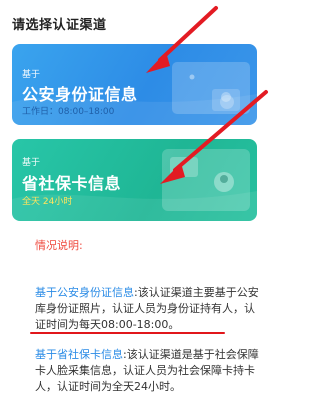  What do you see at coordinates (47, 202) in the screenshot?
I see `card-hours: 全天 24小时` at bounding box center [47, 202].